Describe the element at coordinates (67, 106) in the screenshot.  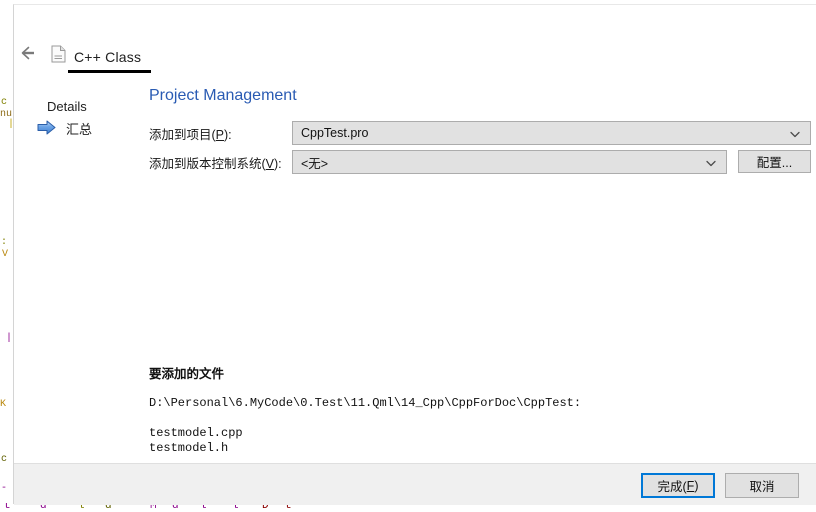
I see `sidebar-item-details-label: Details` at that location.